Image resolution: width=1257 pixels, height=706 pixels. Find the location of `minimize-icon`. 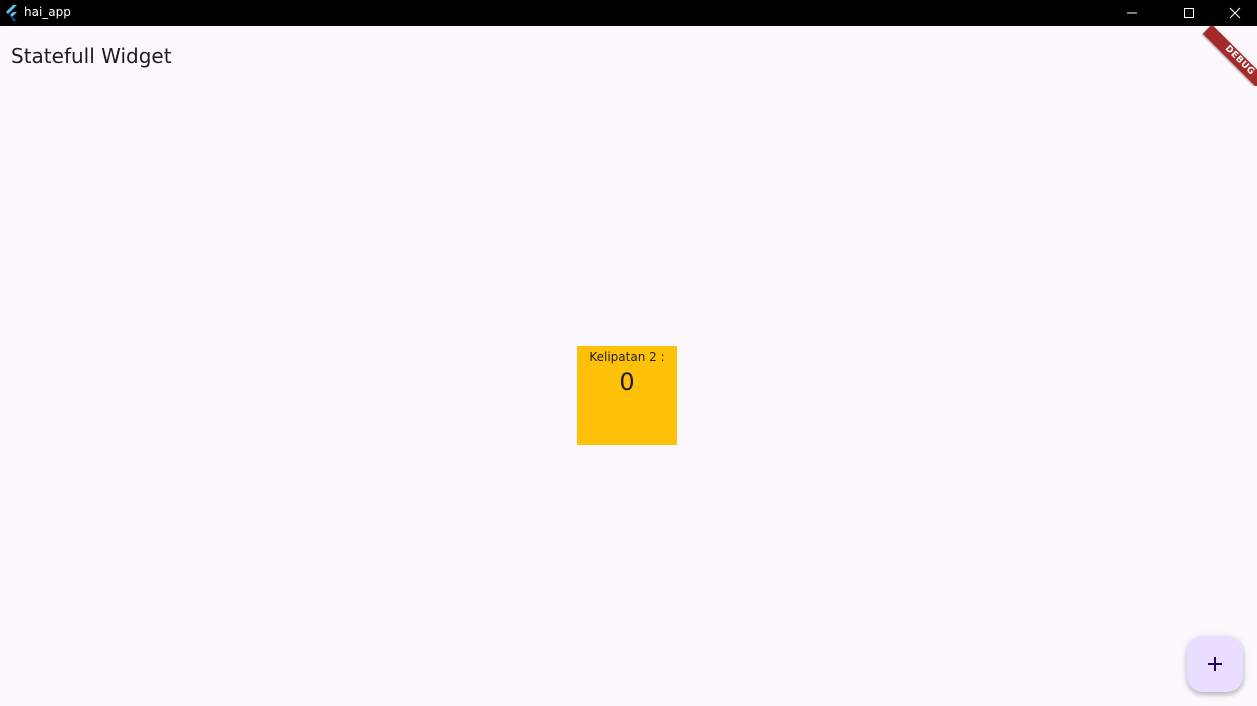

minimize-icon is located at coordinates (1132, 13).